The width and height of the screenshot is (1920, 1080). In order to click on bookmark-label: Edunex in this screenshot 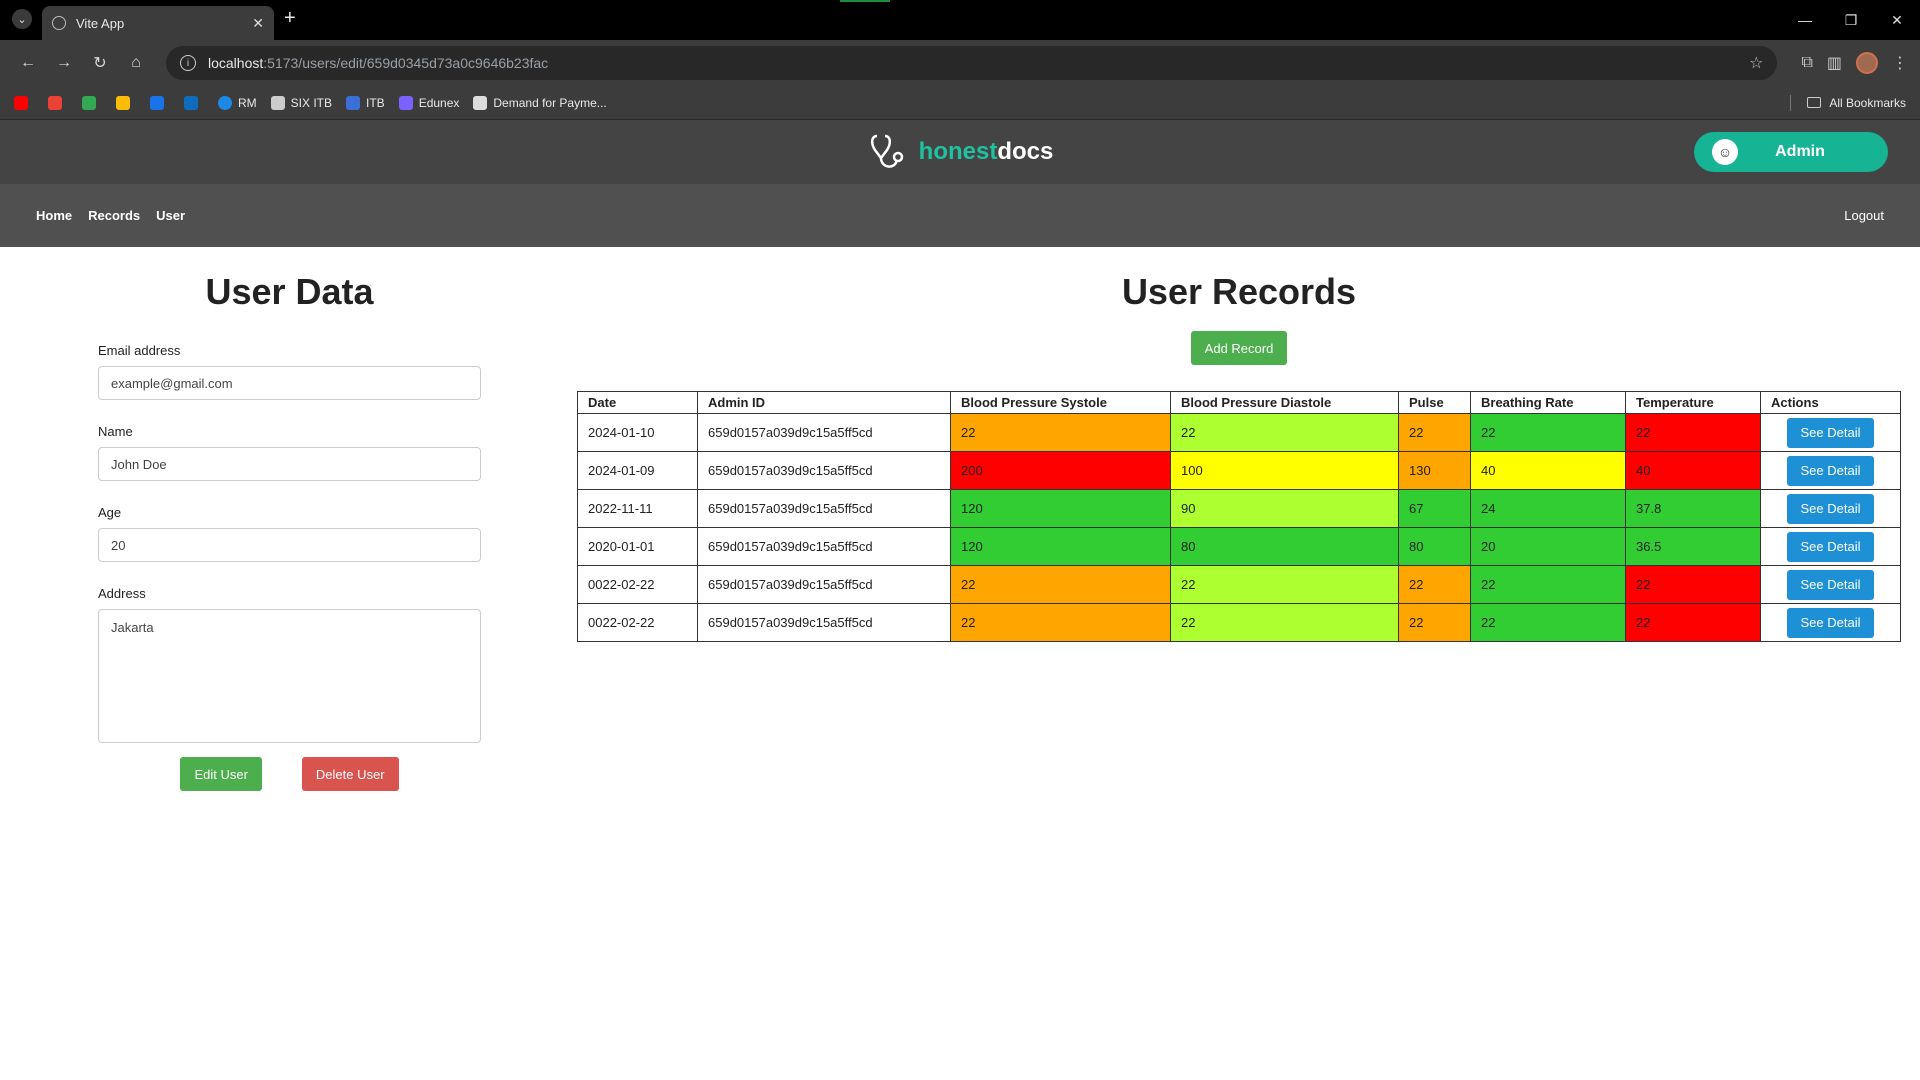, I will do `click(439, 102)`.